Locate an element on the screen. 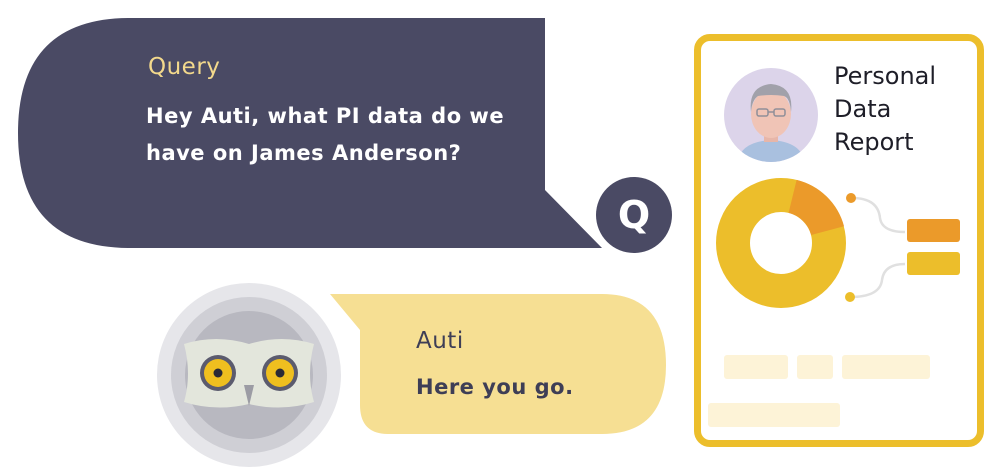 This screenshot has width=1008, height=476. legend-bar-yellow is located at coordinates (933, 263).